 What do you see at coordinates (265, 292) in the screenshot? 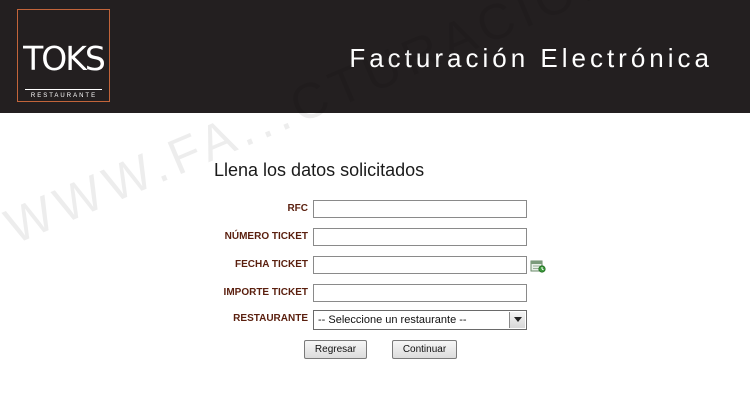
I see `ticket-amount-label: IMPORTE TICKET` at bounding box center [265, 292].